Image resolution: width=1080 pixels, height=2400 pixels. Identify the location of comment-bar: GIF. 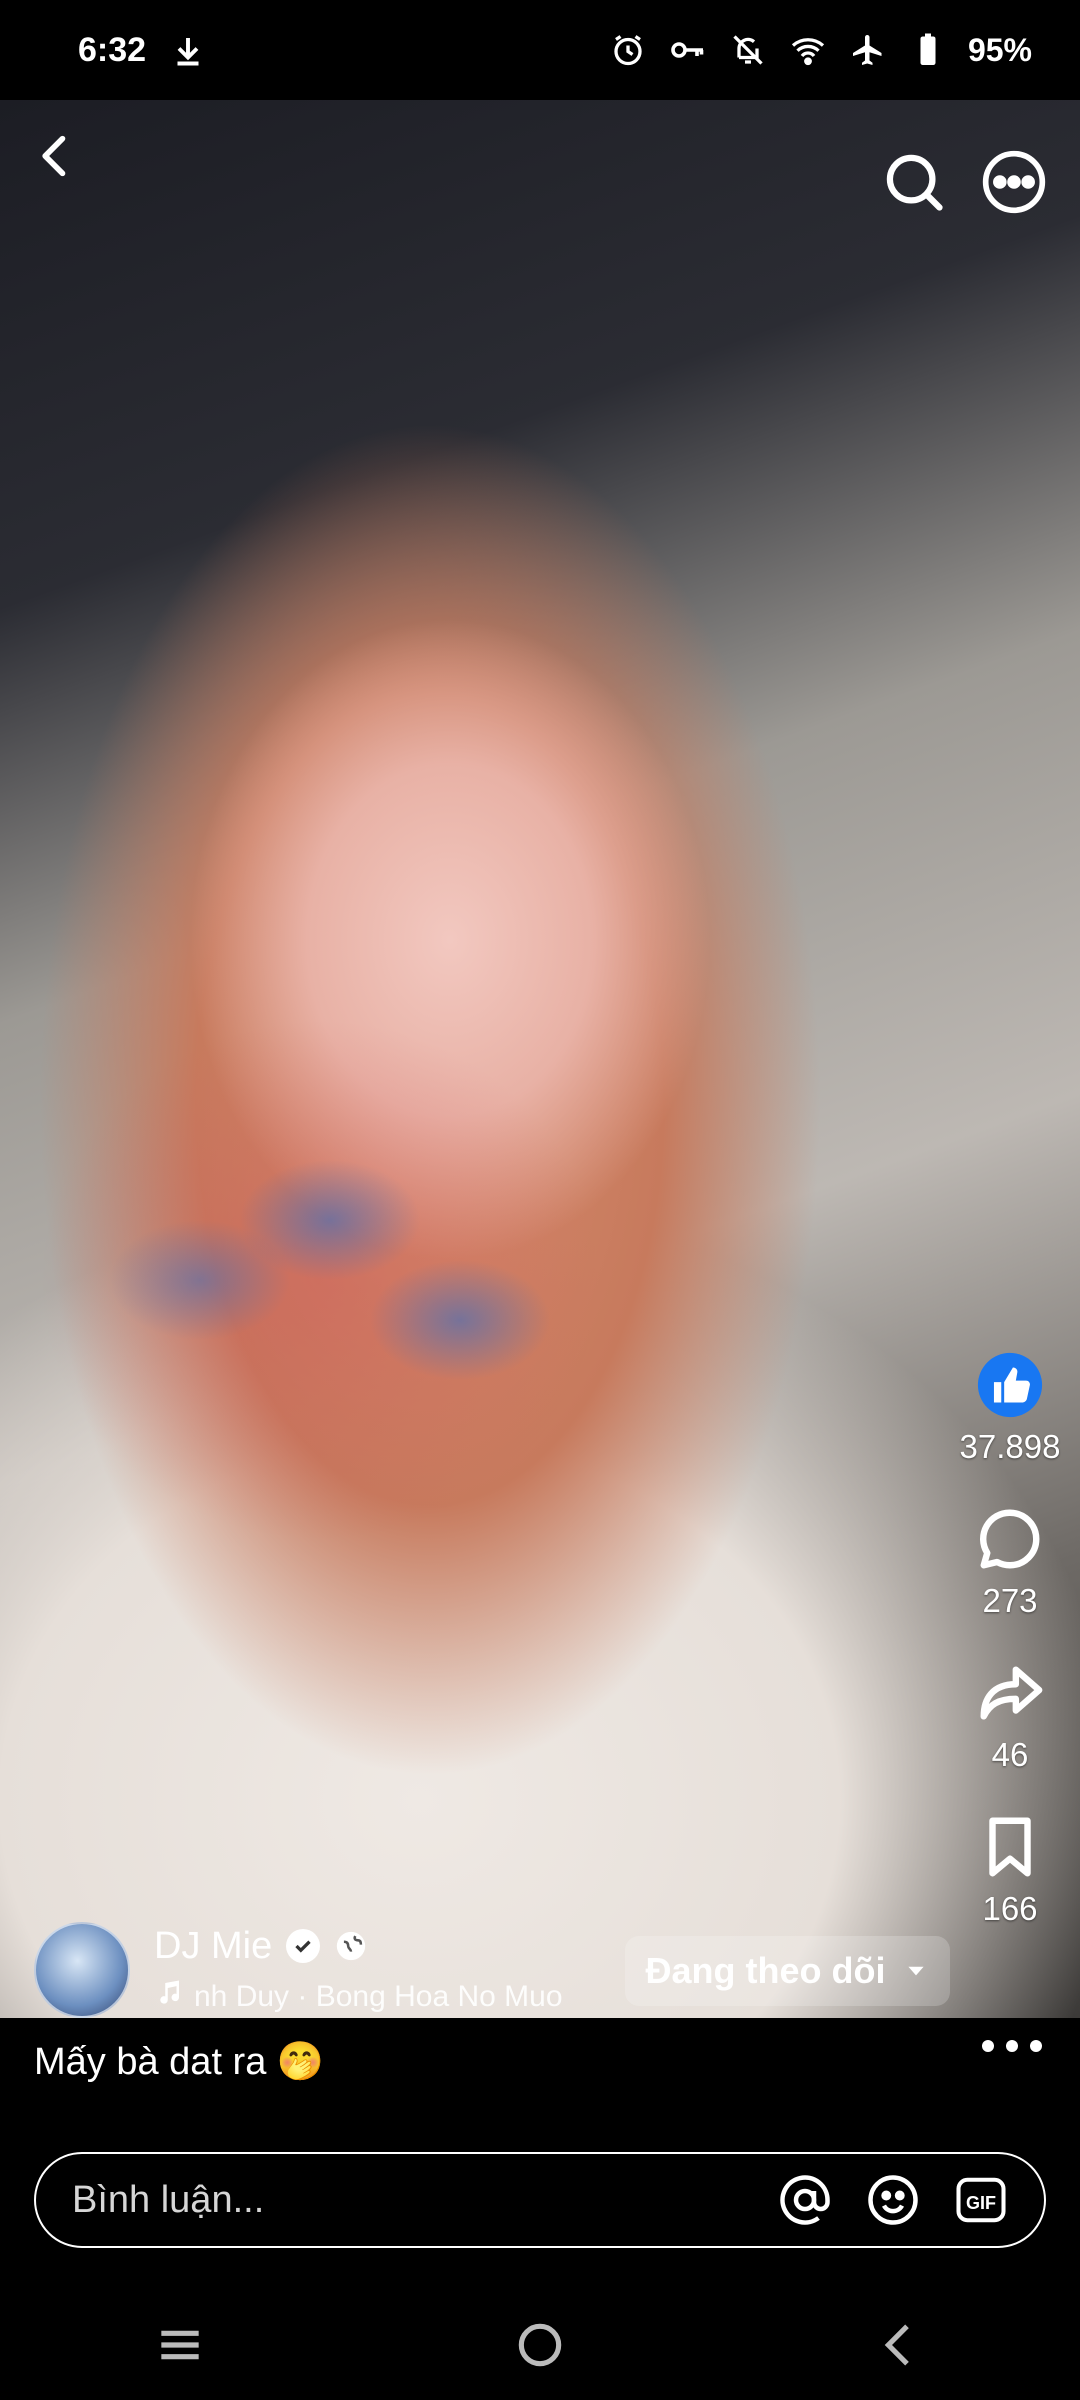
(540, 2200).